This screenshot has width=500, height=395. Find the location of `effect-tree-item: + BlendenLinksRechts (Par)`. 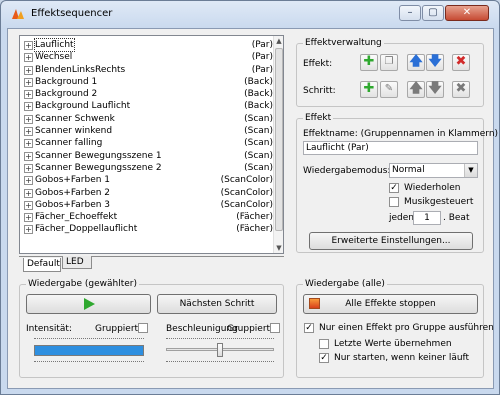

effect-tree-item: + BlendenLinksRechts (Par) is located at coordinates (147, 70).